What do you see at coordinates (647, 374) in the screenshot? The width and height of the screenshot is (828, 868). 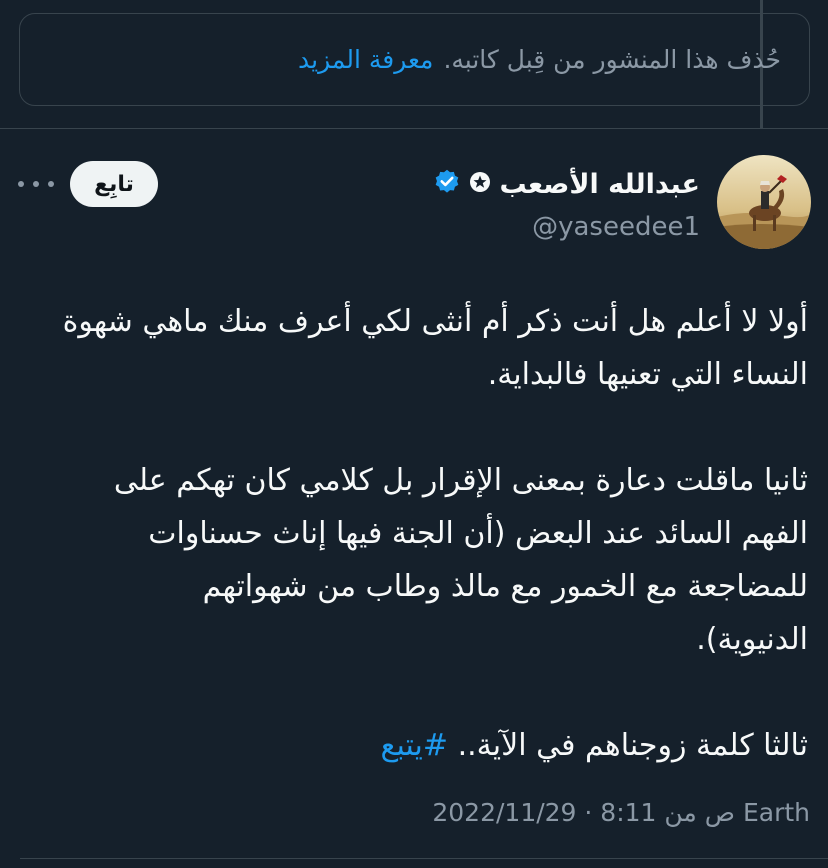 I see `tweet-line: النساء التي تعنيها فالبداية.` at bounding box center [647, 374].